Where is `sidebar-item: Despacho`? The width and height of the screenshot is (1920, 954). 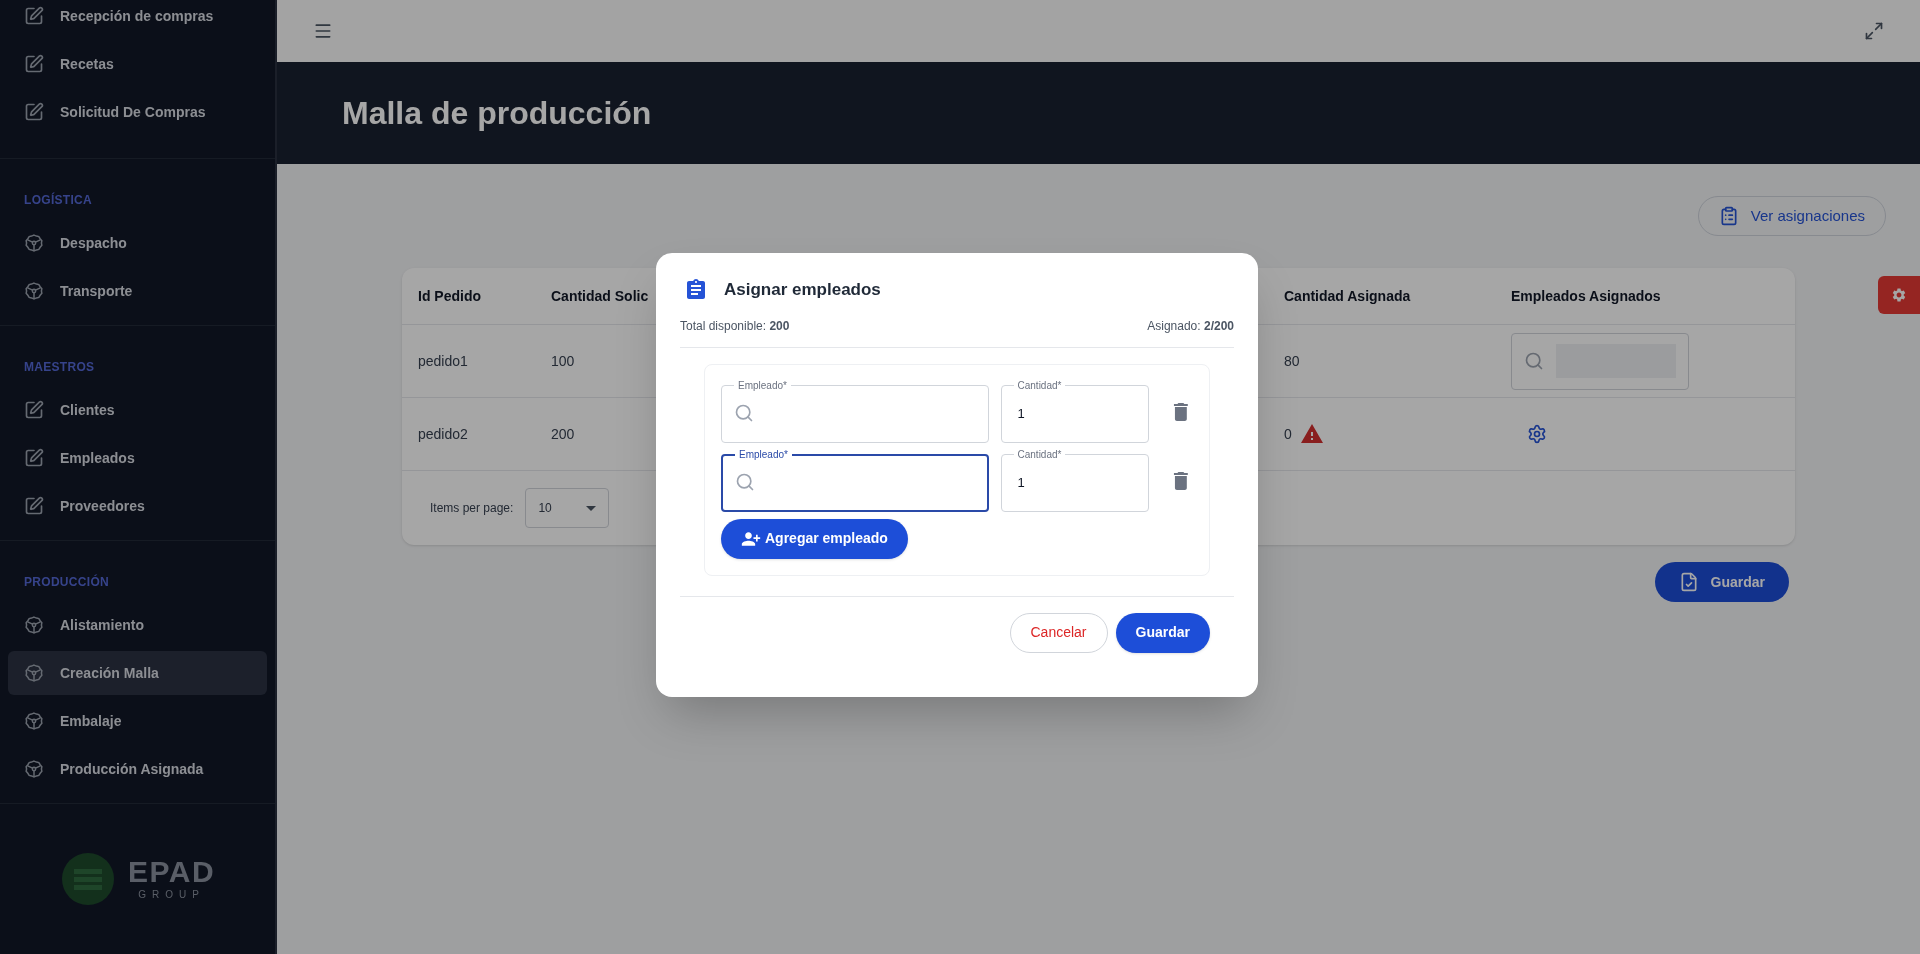
sidebar-item: Despacho is located at coordinates (137, 243).